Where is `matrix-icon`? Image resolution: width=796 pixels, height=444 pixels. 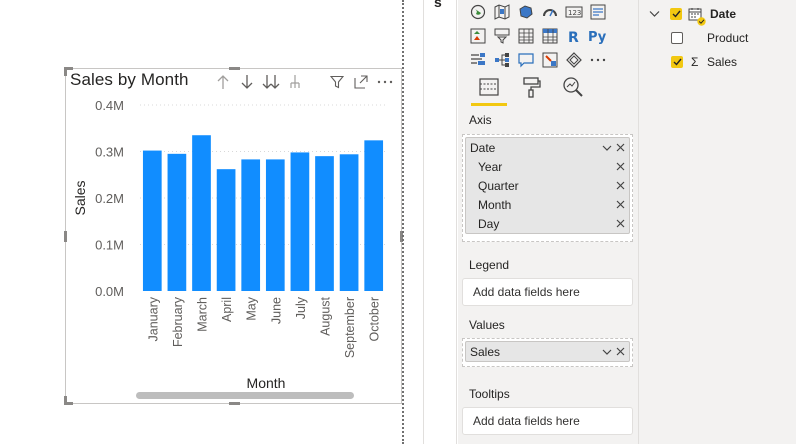 matrix-icon is located at coordinates (549, 35).